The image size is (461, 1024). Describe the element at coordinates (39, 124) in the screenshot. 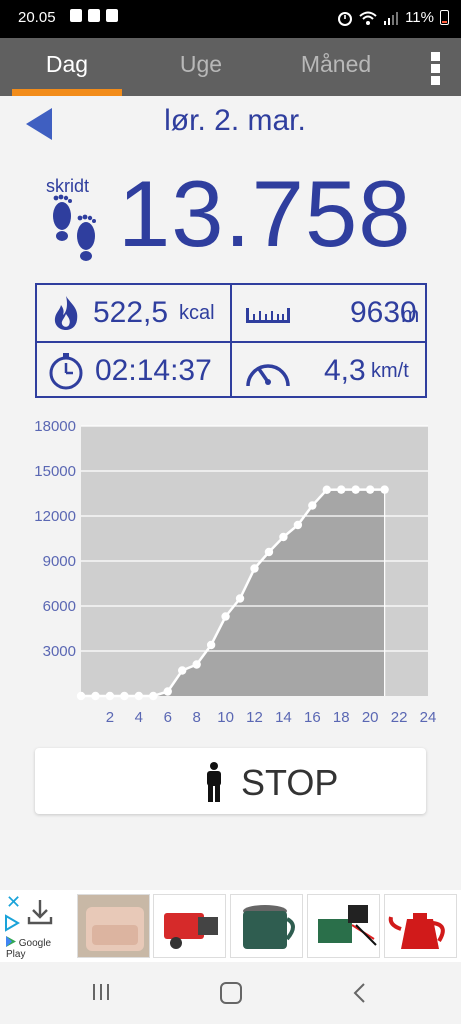

I see `previous-day-arrow-icon` at that location.